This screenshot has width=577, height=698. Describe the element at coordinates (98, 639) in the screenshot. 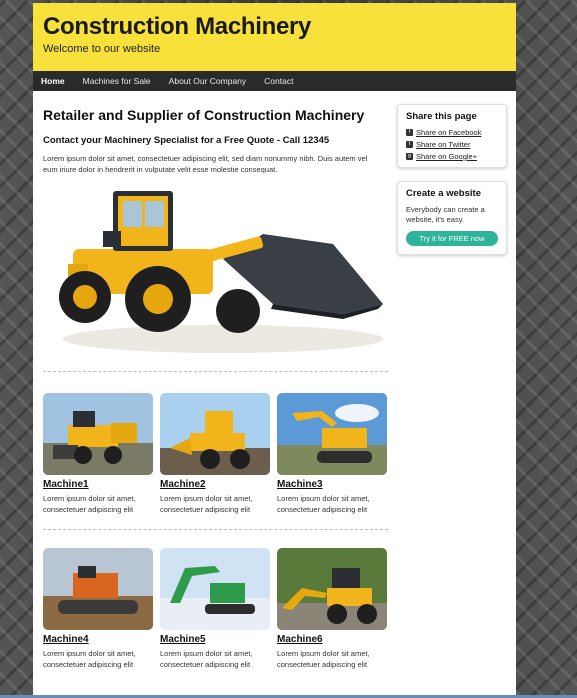

I see `machine-title-link: Machine4` at that location.